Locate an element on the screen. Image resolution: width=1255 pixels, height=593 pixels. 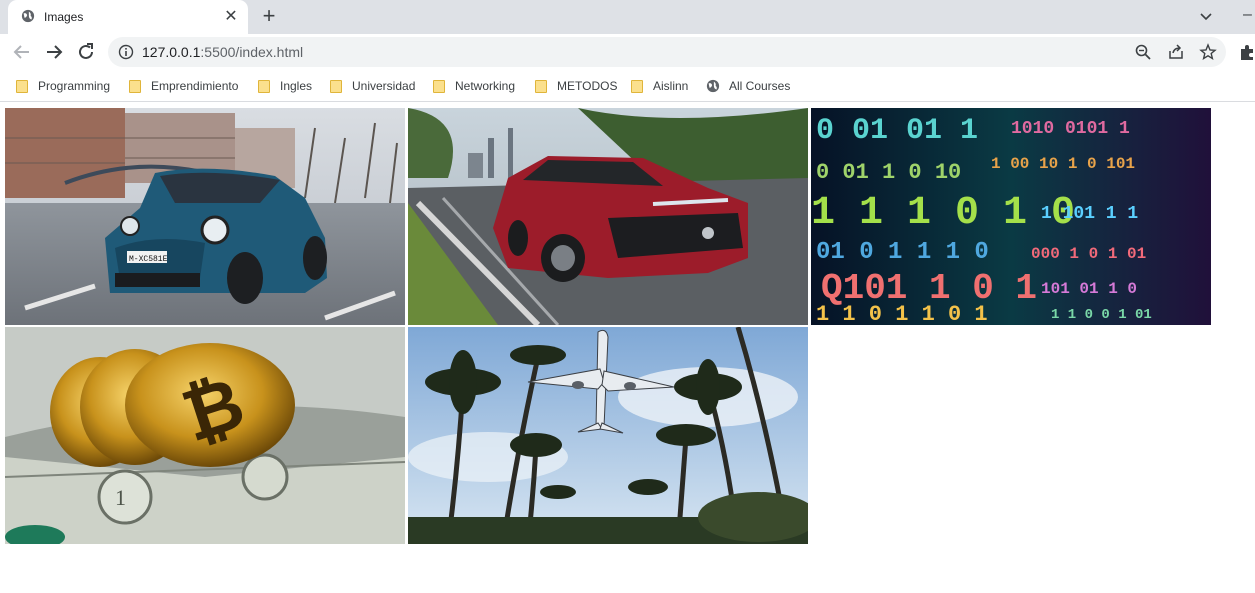
url-path: :5500/index.html is located at coordinates (252, 52).